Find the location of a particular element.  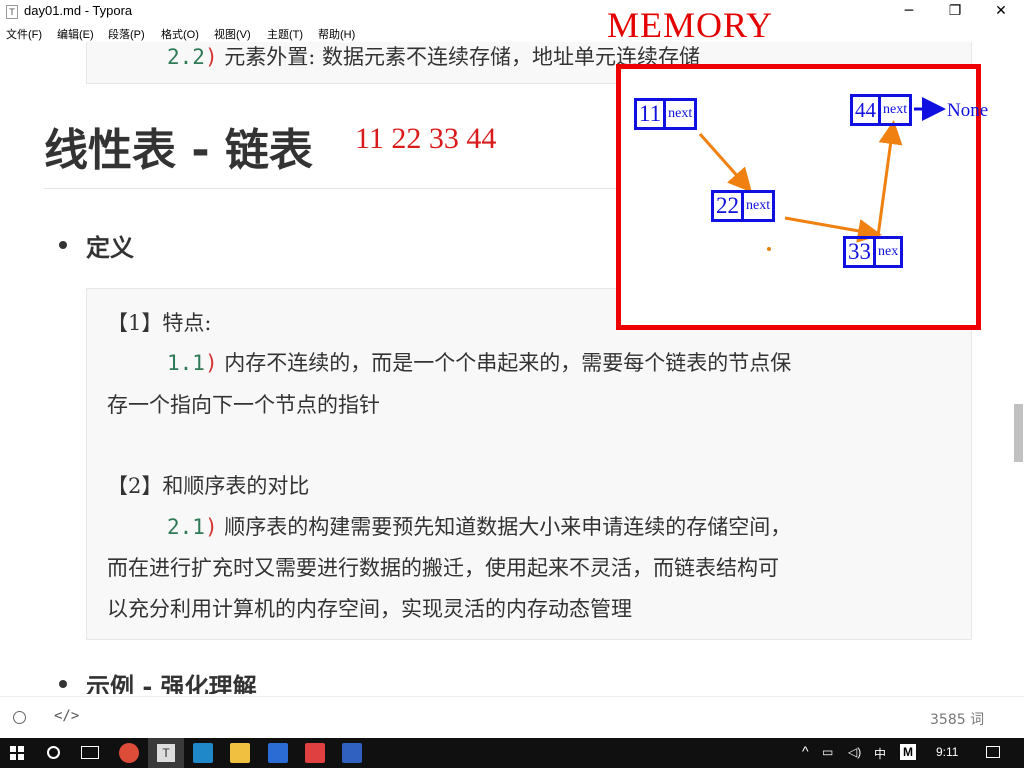

chrome-icon is located at coordinates (129, 753).